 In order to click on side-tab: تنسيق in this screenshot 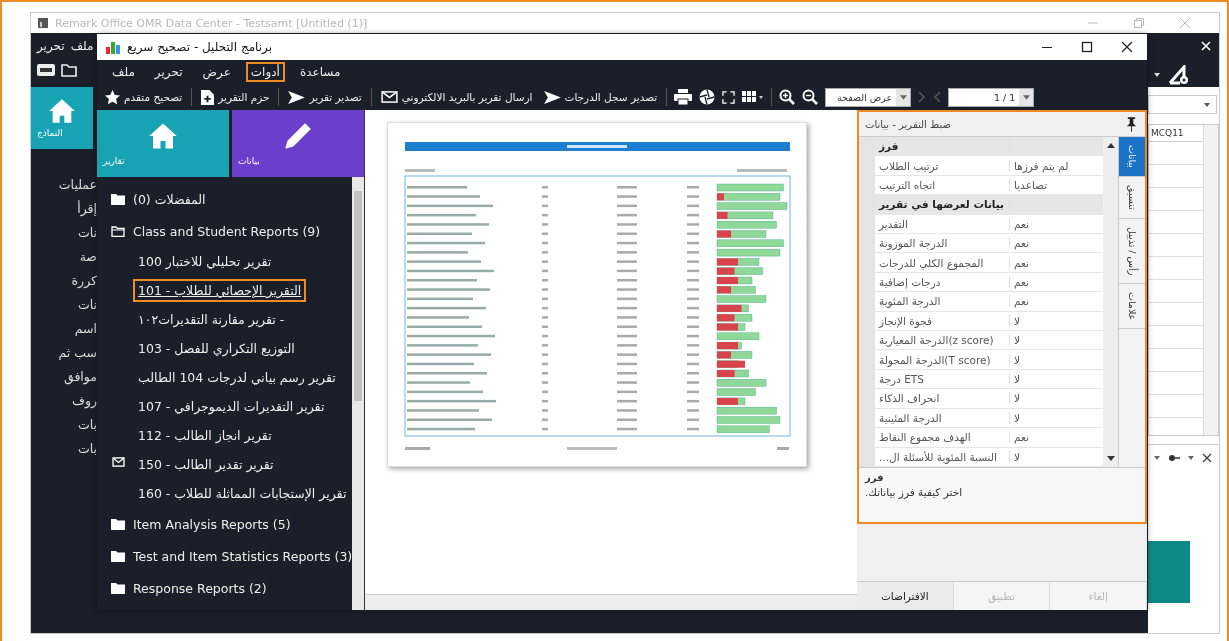, I will do `click(1132, 197)`.